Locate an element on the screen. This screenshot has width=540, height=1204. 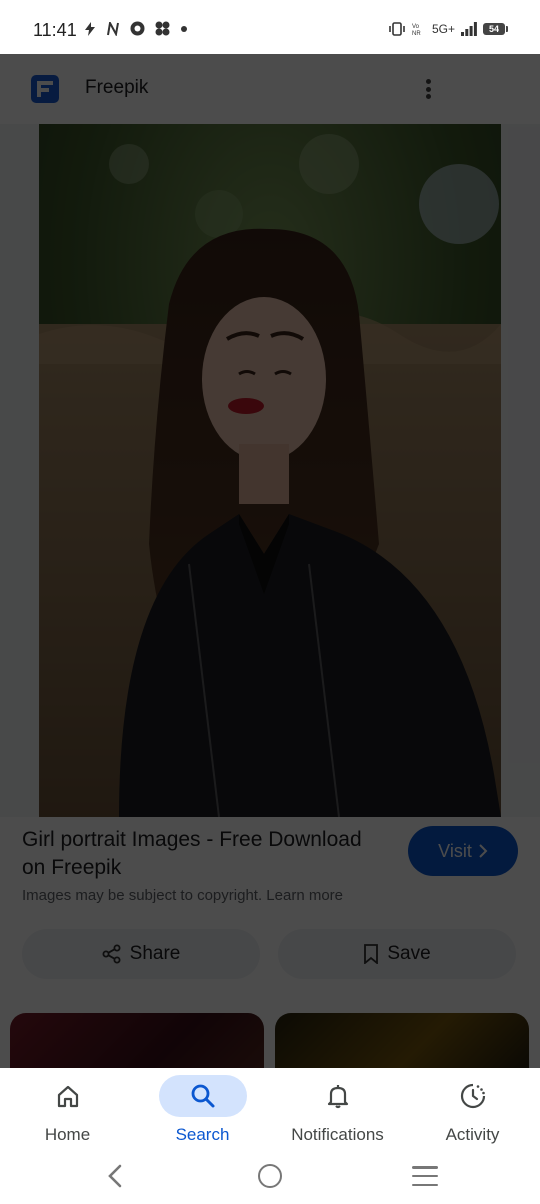
share-label: Share is located at coordinates (155, 953).